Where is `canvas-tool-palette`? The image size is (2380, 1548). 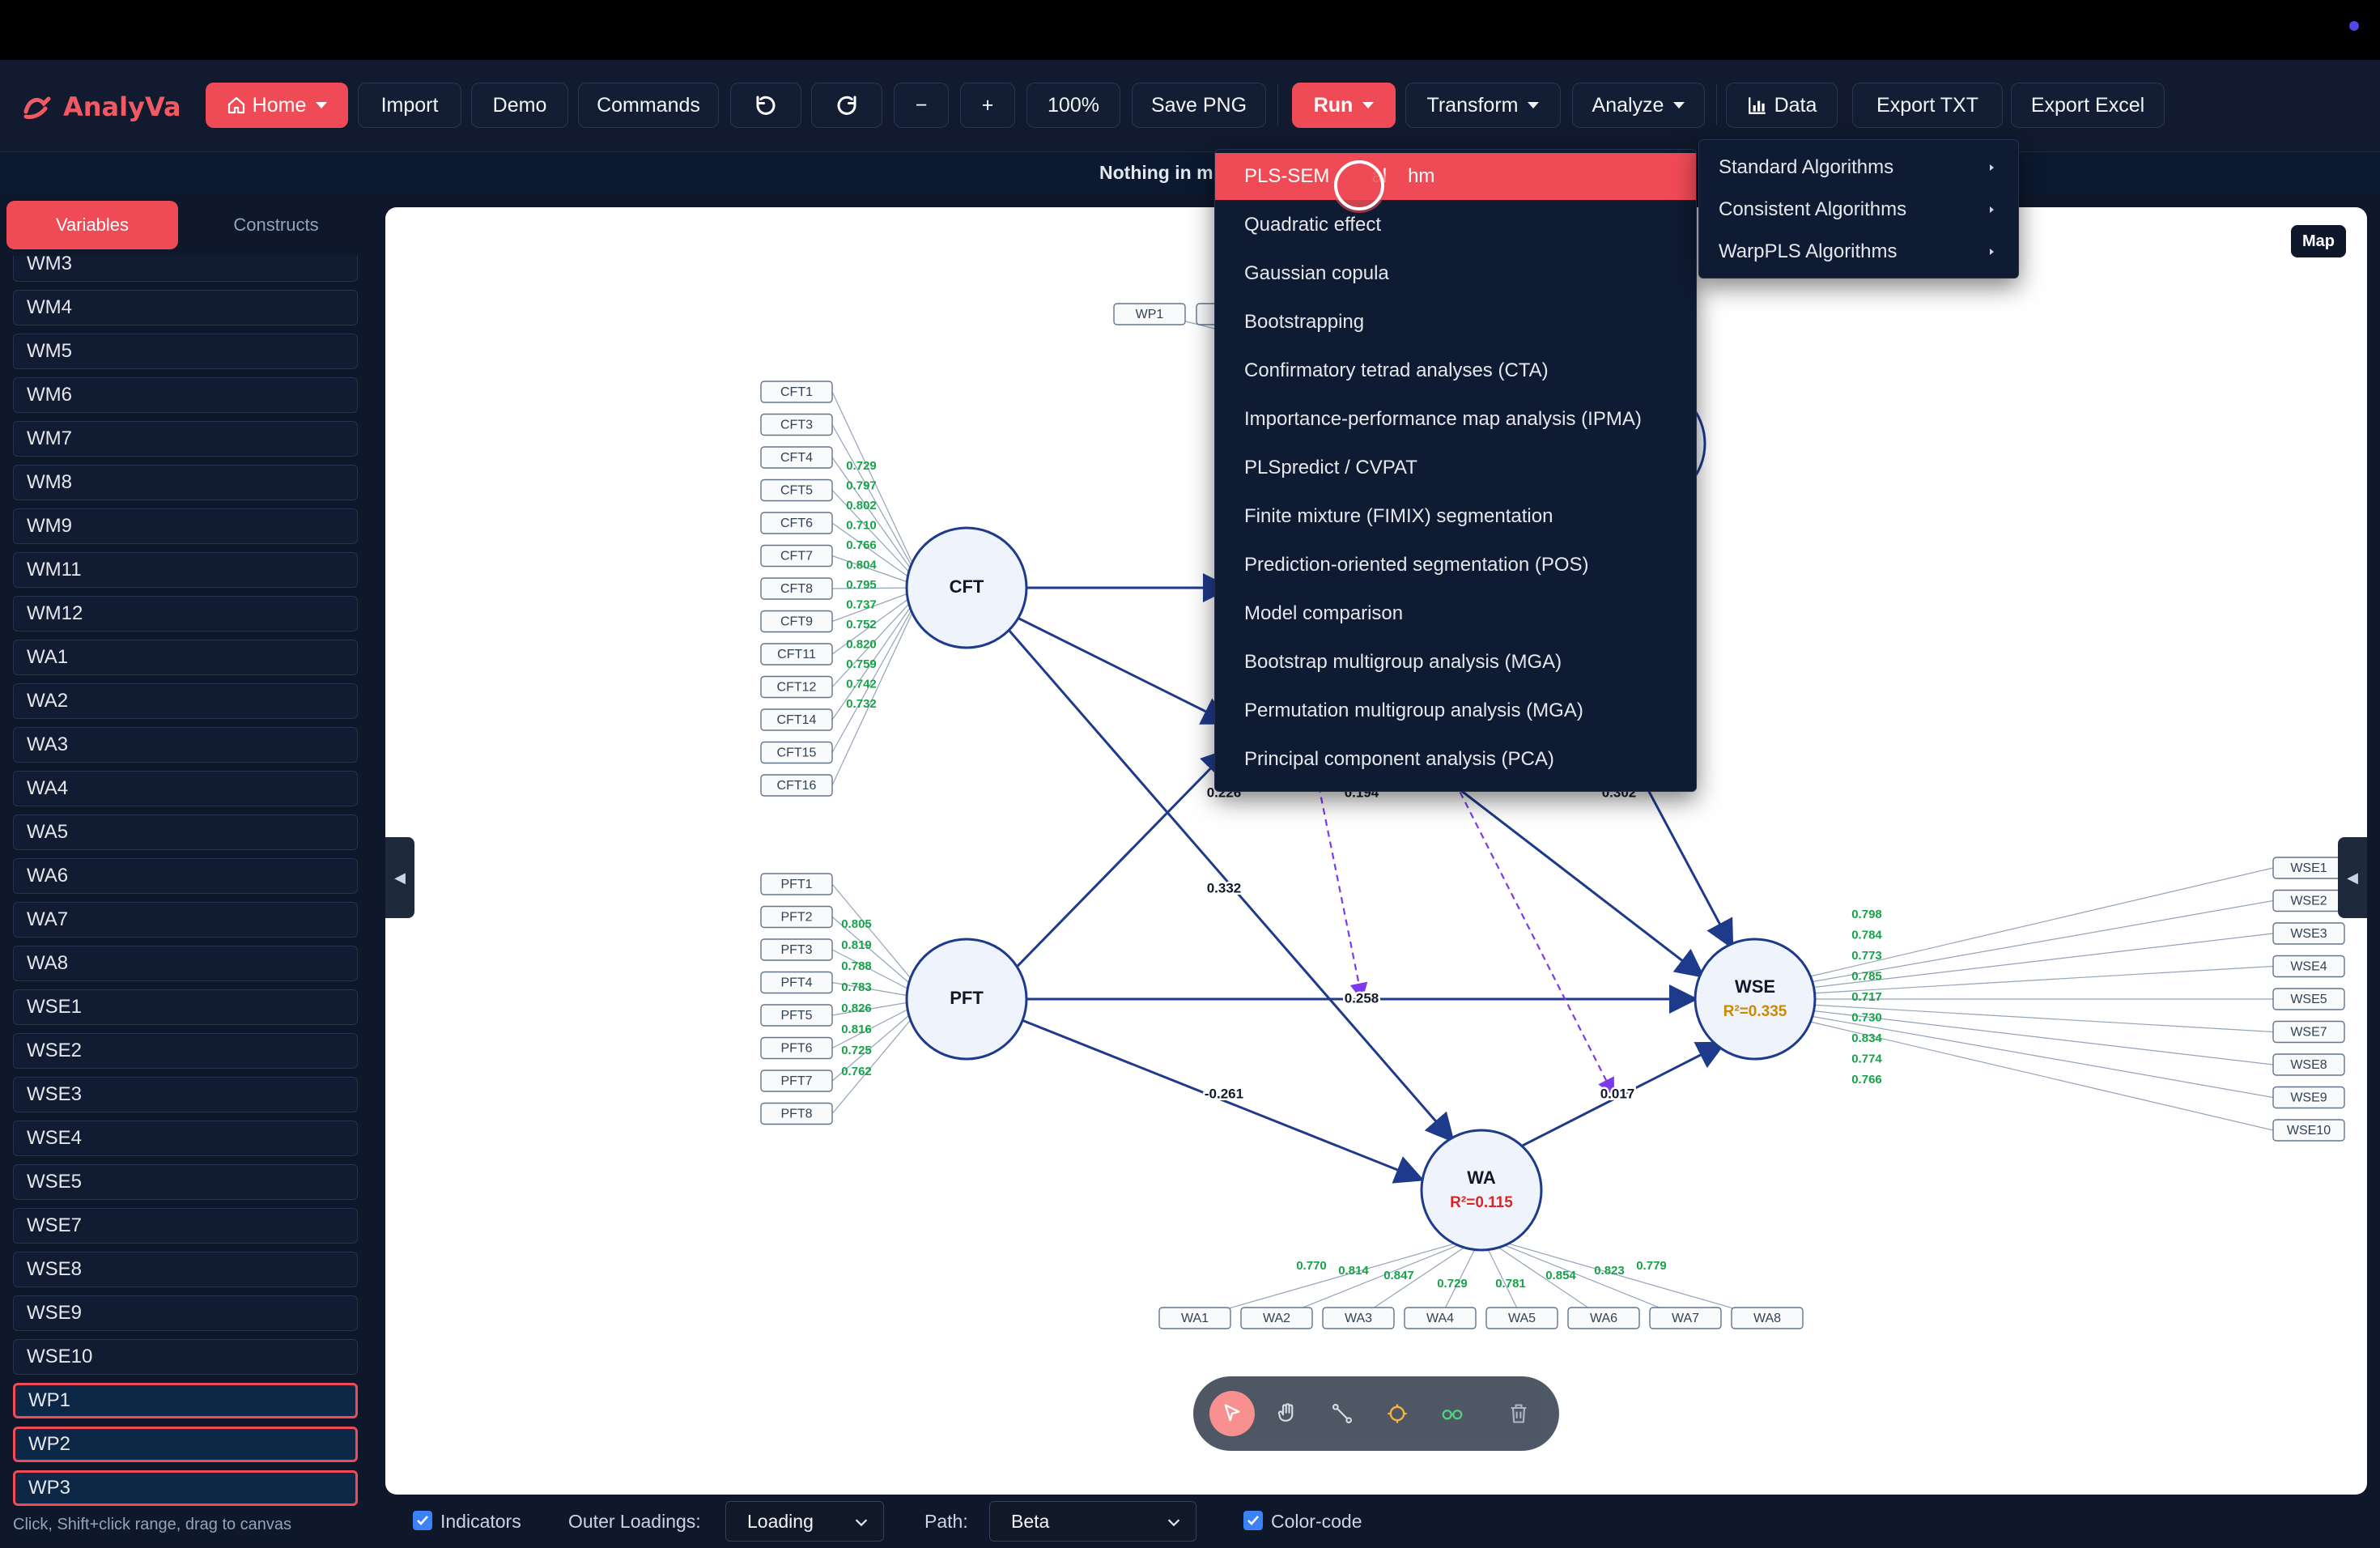
canvas-tool-palette is located at coordinates (1376, 1413).